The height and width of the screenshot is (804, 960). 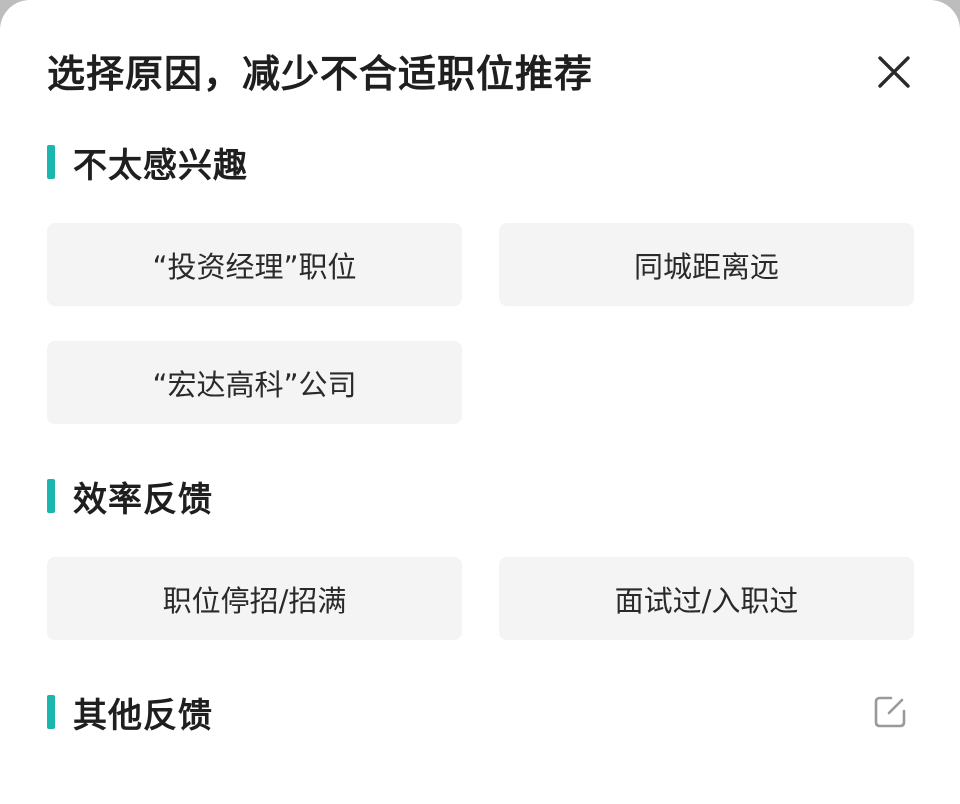 I want to click on section-other: 其他反馈, so click(x=130, y=713).